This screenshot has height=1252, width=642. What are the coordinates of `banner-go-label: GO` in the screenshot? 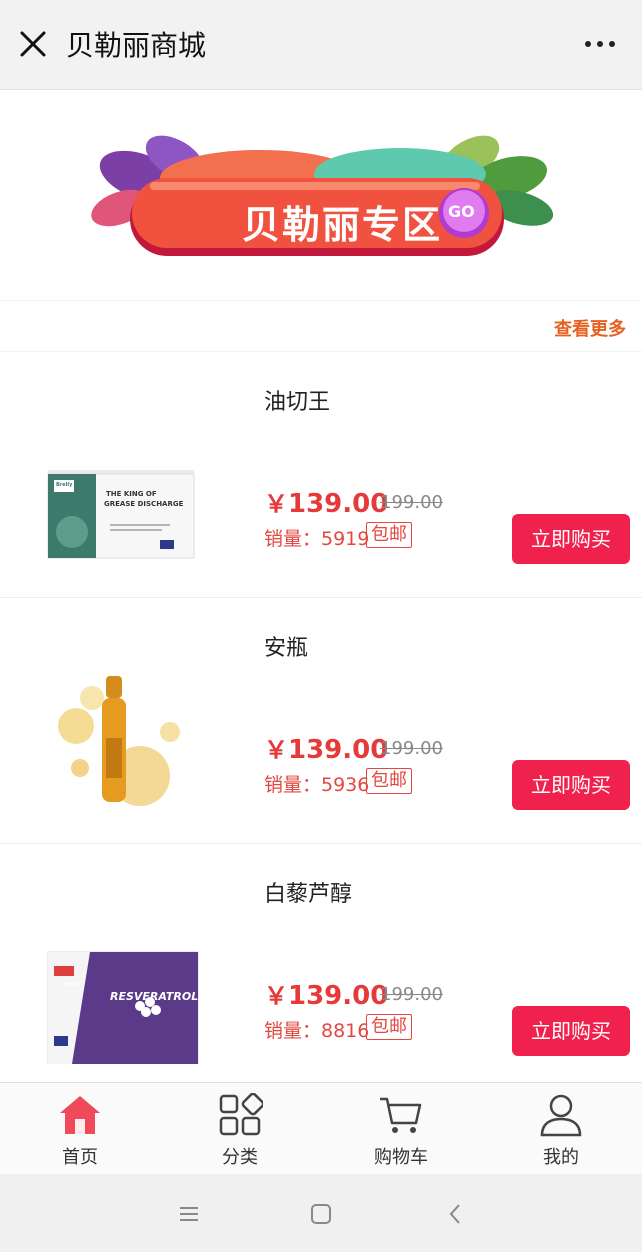 It's located at (461, 211).